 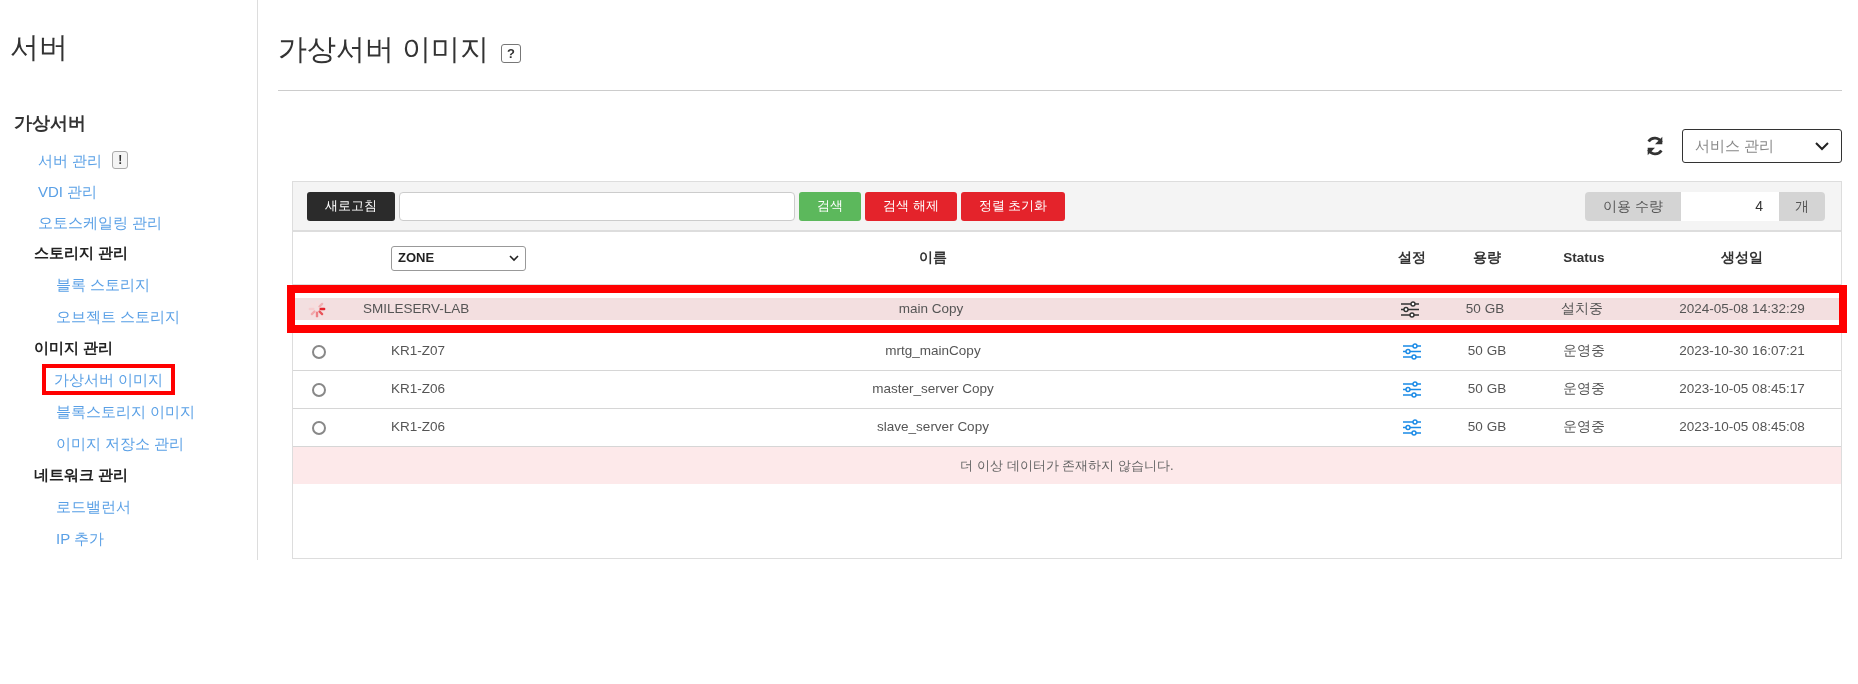 What do you see at coordinates (1582, 308) in the screenshot?
I see `status-cell-text: 설치중` at bounding box center [1582, 308].